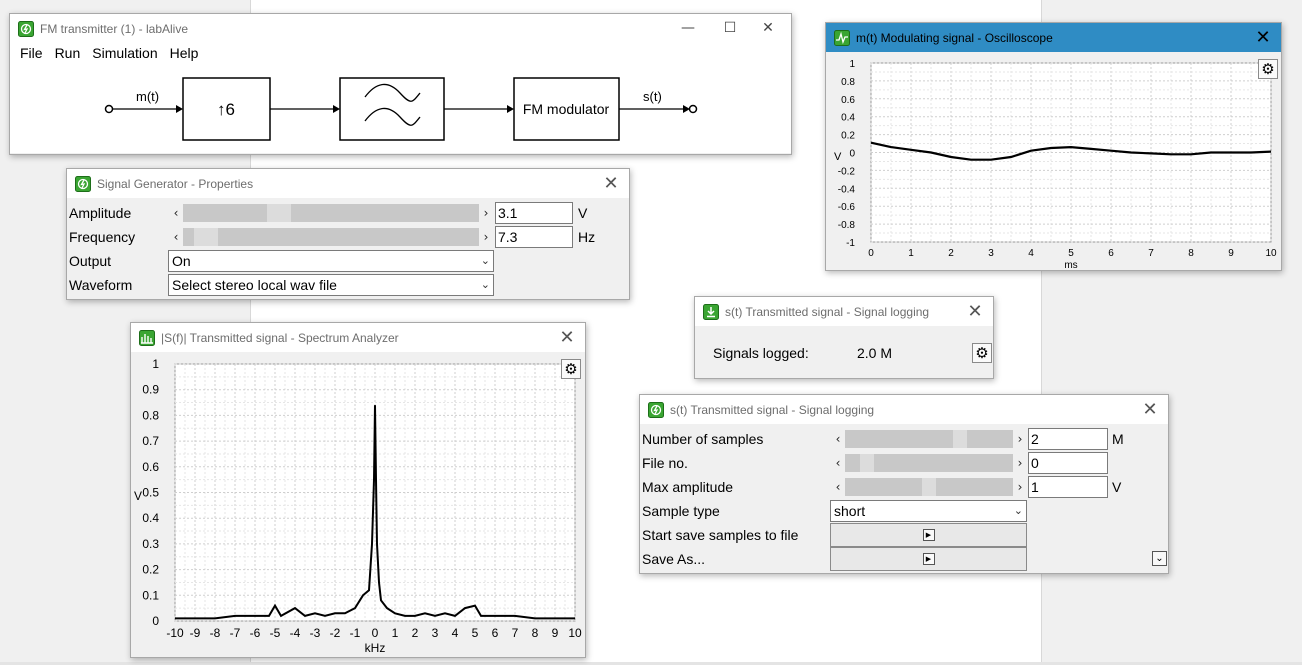 This screenshot has height=665, width=1302. I want to click on menu-run: Run, so click(68, 53).